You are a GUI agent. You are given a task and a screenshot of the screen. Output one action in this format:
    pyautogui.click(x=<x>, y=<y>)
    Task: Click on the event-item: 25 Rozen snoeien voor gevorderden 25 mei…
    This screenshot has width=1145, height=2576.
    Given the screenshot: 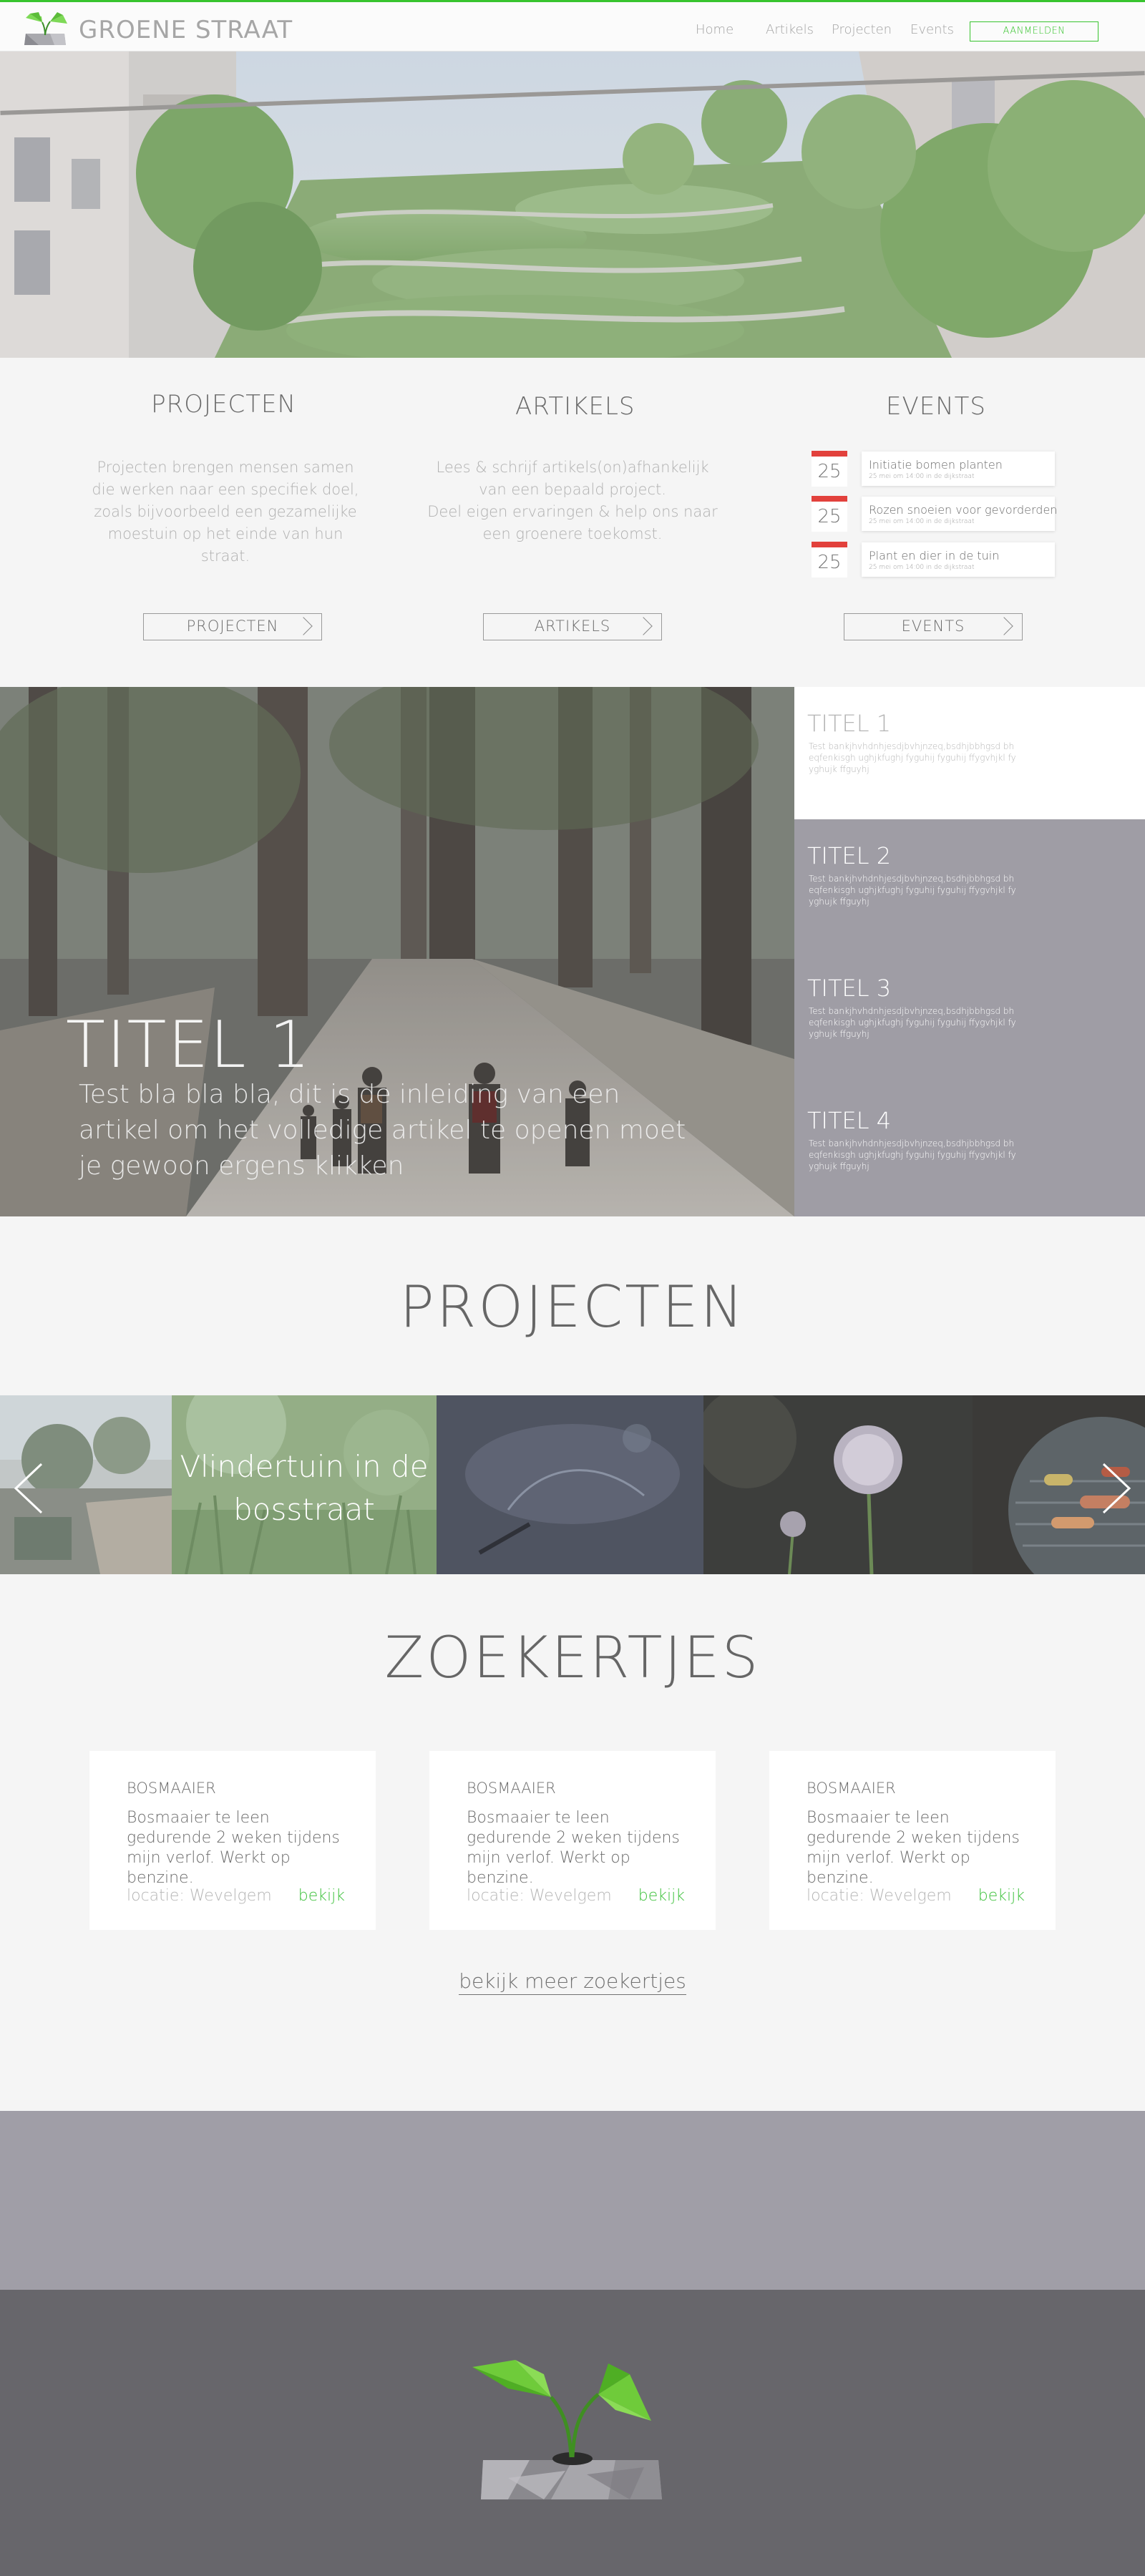 What is the action you would take?
    pyautogui.click(x=935, y=514)
    